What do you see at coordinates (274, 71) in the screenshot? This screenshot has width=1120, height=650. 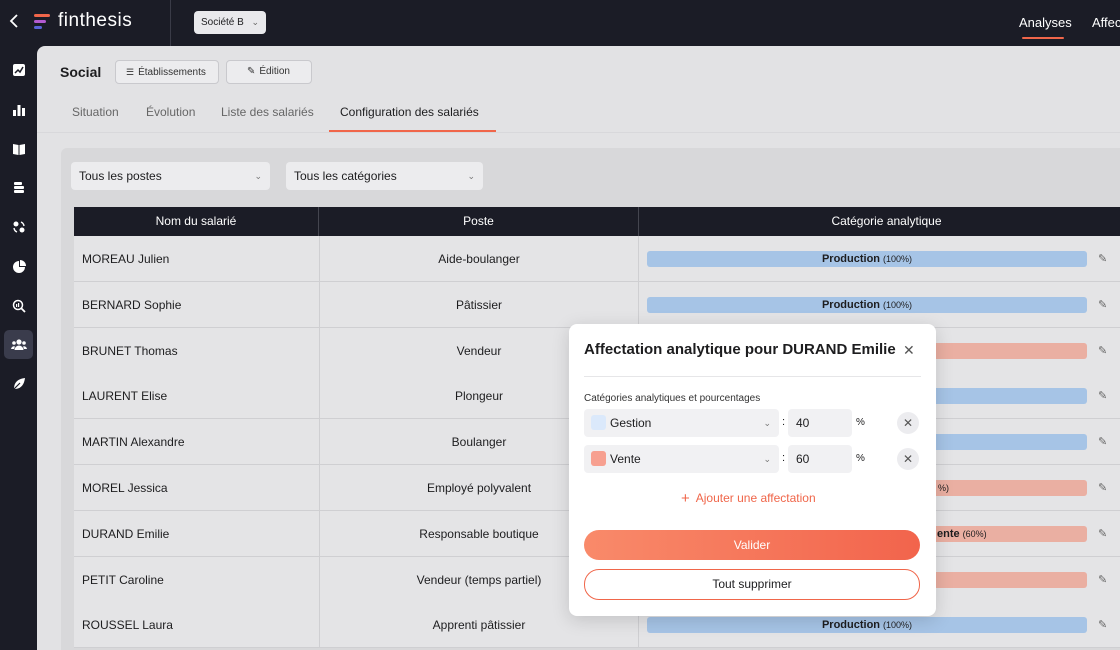 I see `edition-label: Édition` at bounding box center [274, 71].